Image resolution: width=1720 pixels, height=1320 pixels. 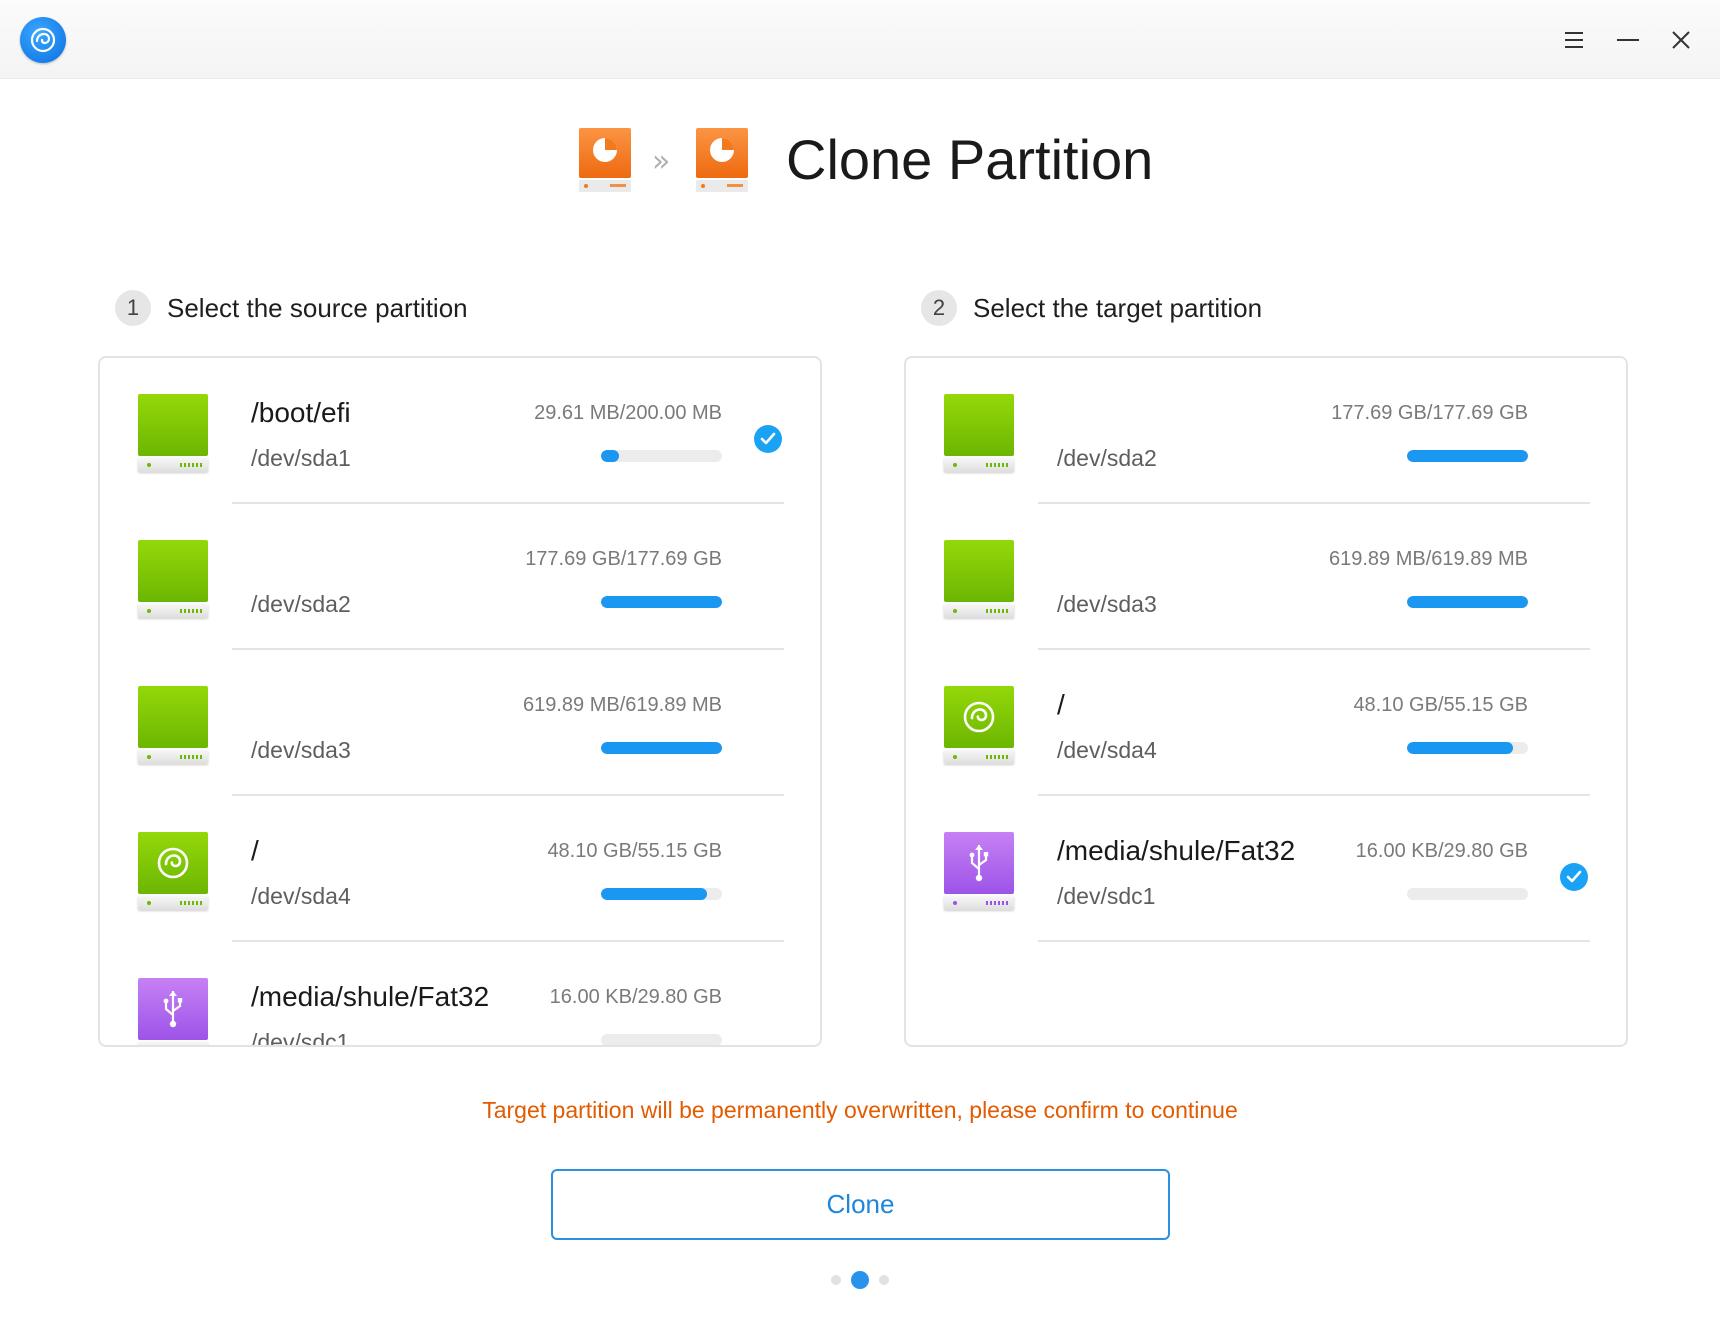 I want to click on target-step-header: 2 Select the target partition, so click(x=1091, y=308).